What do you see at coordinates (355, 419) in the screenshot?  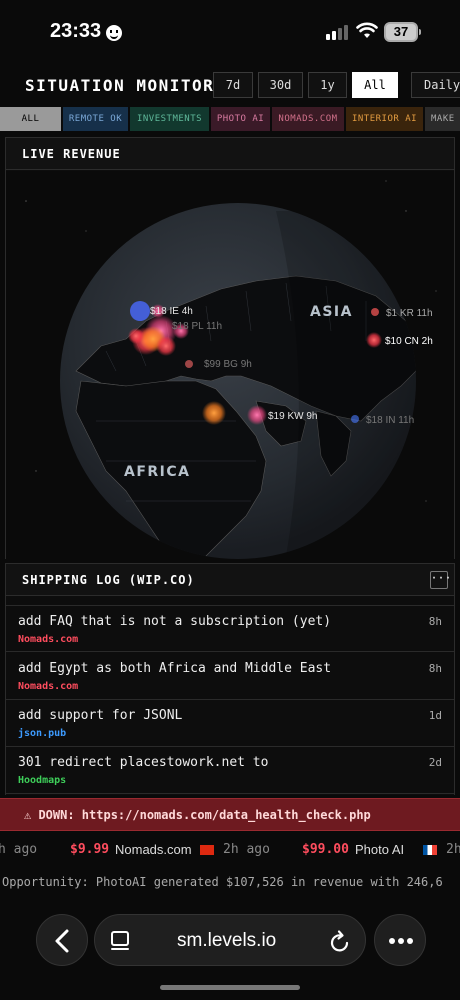 I see `revenue-dot-in` at bounding box center [355, 419].